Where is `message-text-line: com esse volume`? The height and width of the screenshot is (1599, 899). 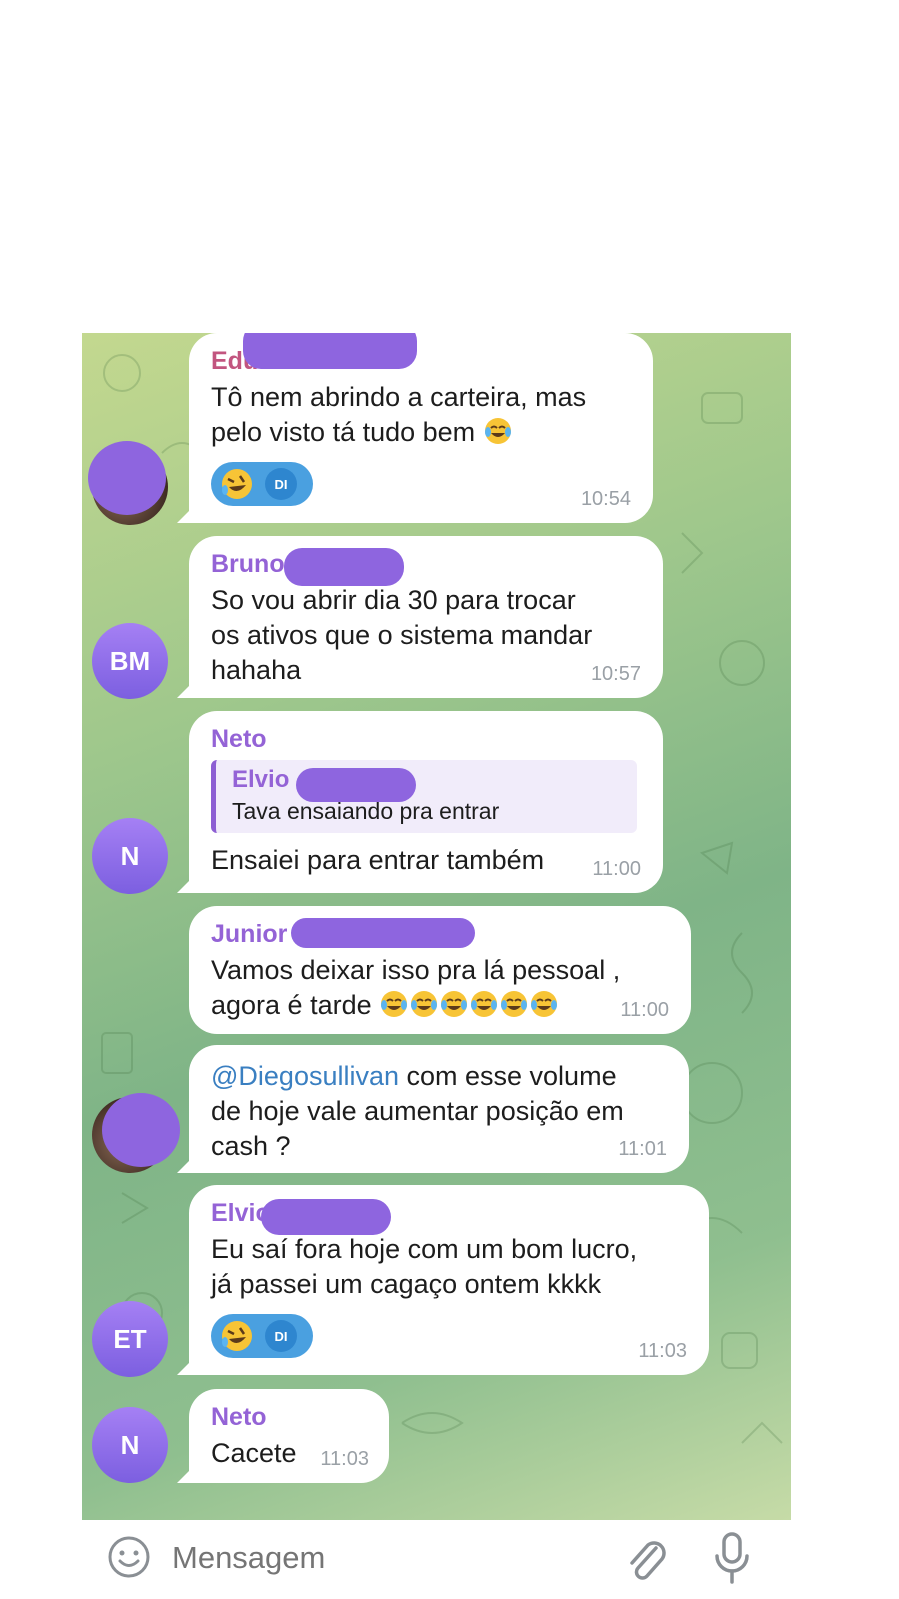
message-text-line: com esse volume is located at coordinates (508, 1076).